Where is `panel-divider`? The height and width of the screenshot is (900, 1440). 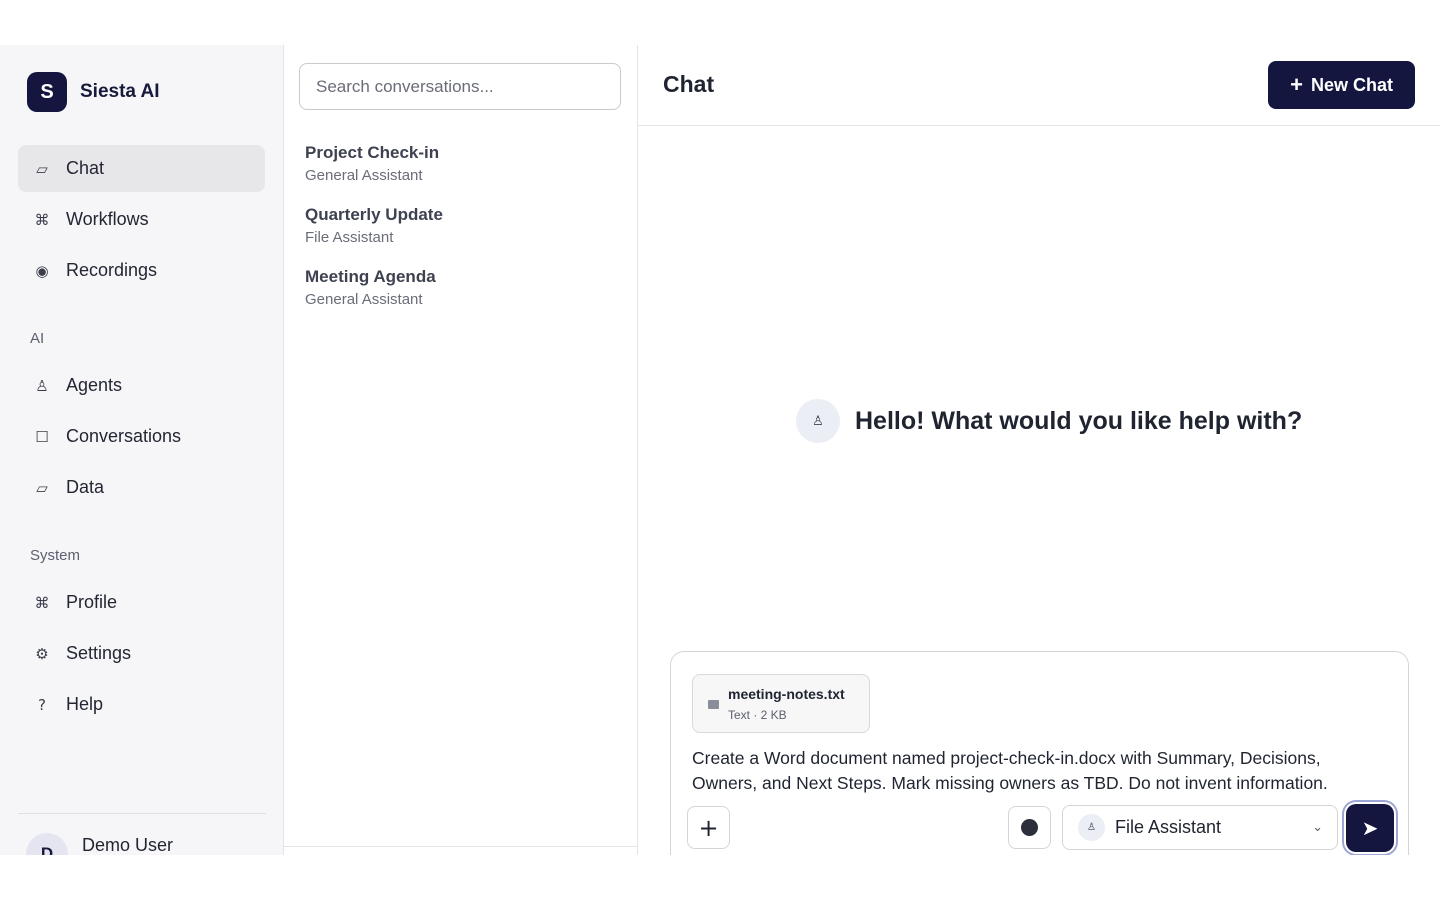
panel-divider is located at coordinates (460, 846).